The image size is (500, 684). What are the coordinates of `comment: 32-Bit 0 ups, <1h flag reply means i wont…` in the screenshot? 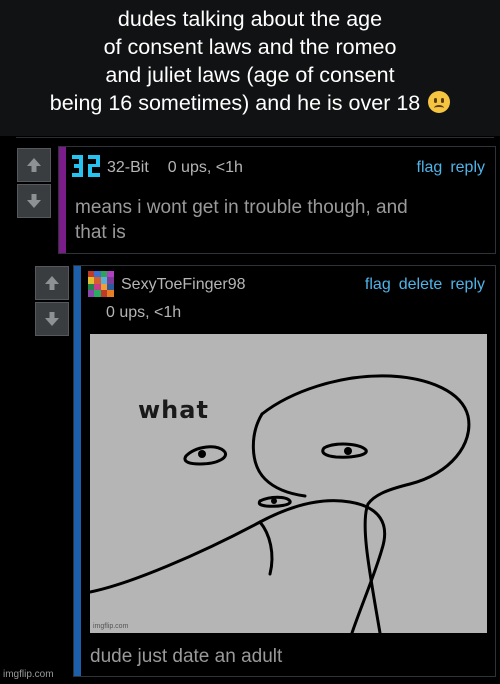 It's located at (277, 200).